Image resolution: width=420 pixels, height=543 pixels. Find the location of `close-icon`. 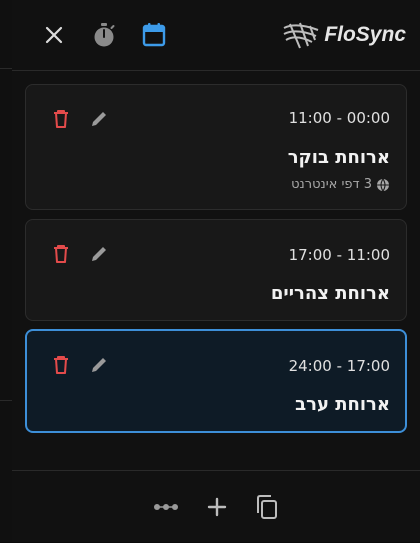

close-icon is located at coordinates (54, 35).